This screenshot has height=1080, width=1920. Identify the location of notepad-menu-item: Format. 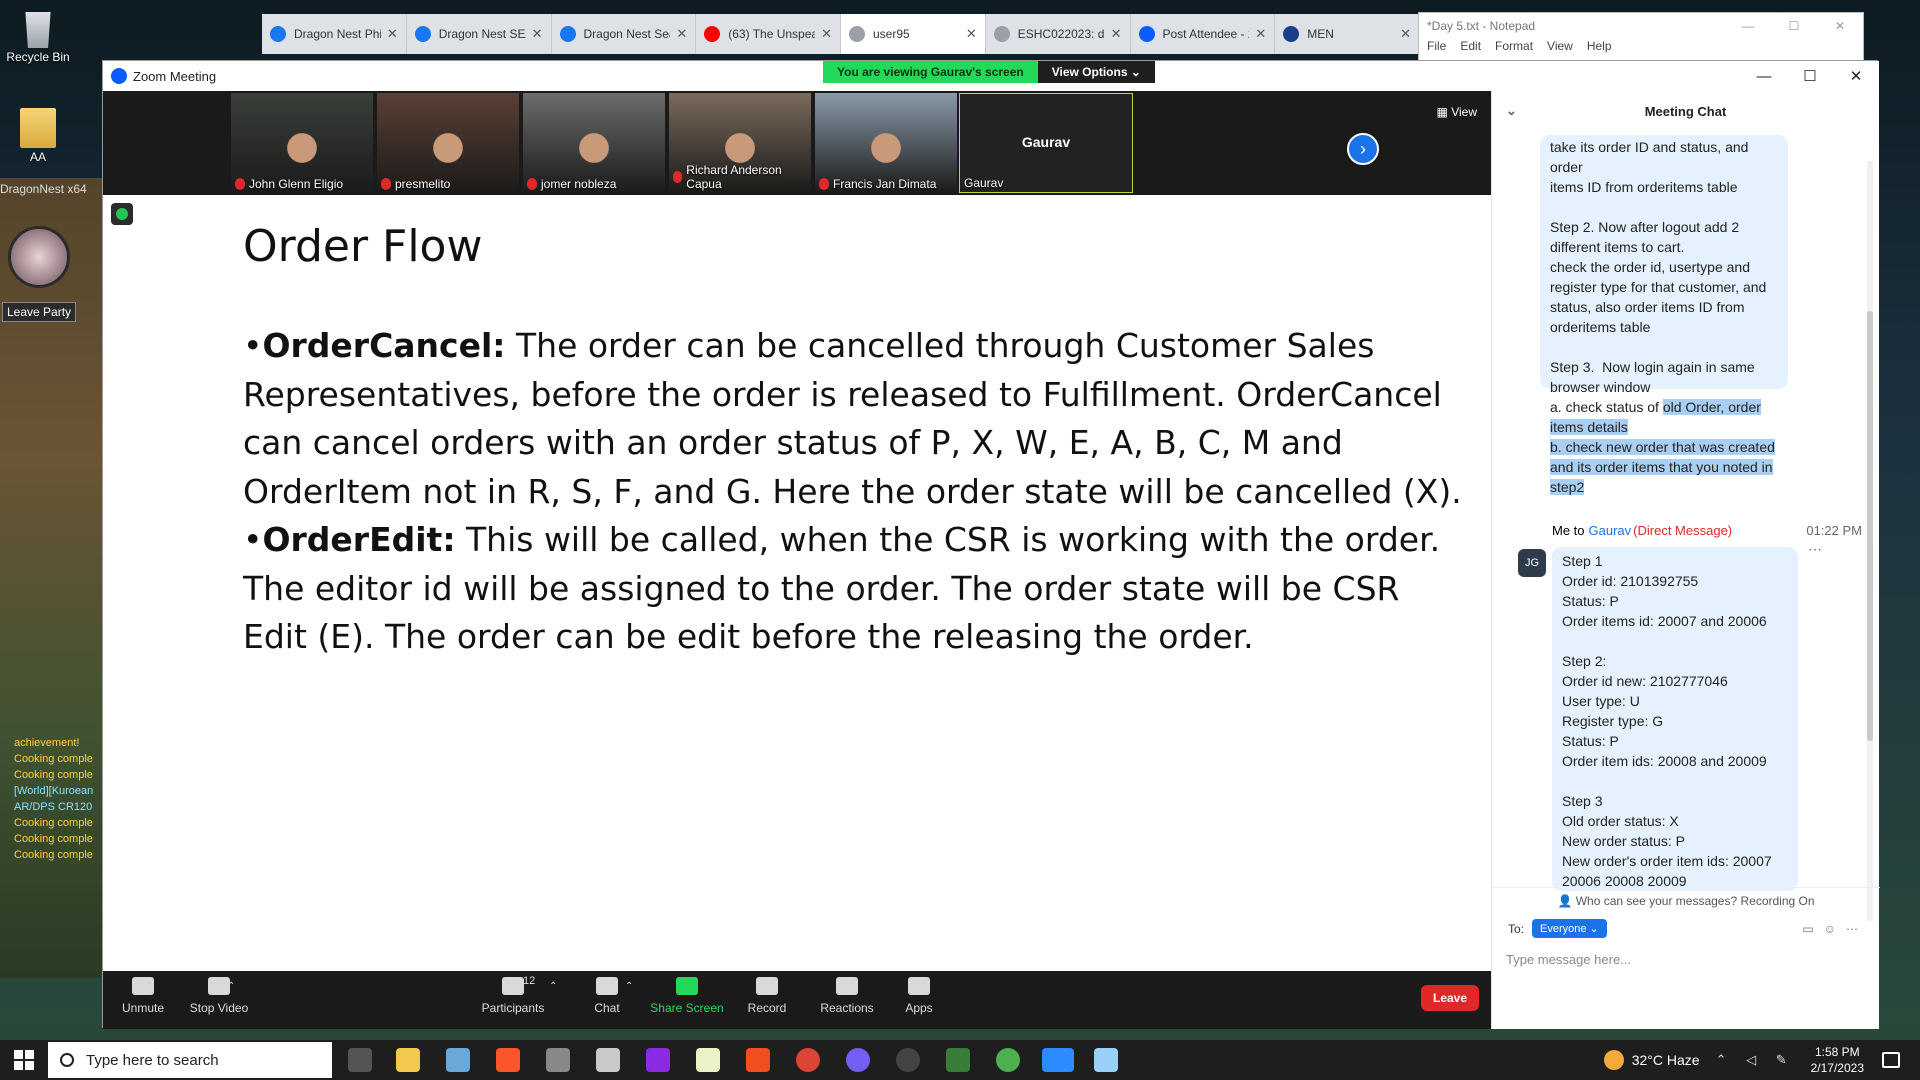
(1514, 46).